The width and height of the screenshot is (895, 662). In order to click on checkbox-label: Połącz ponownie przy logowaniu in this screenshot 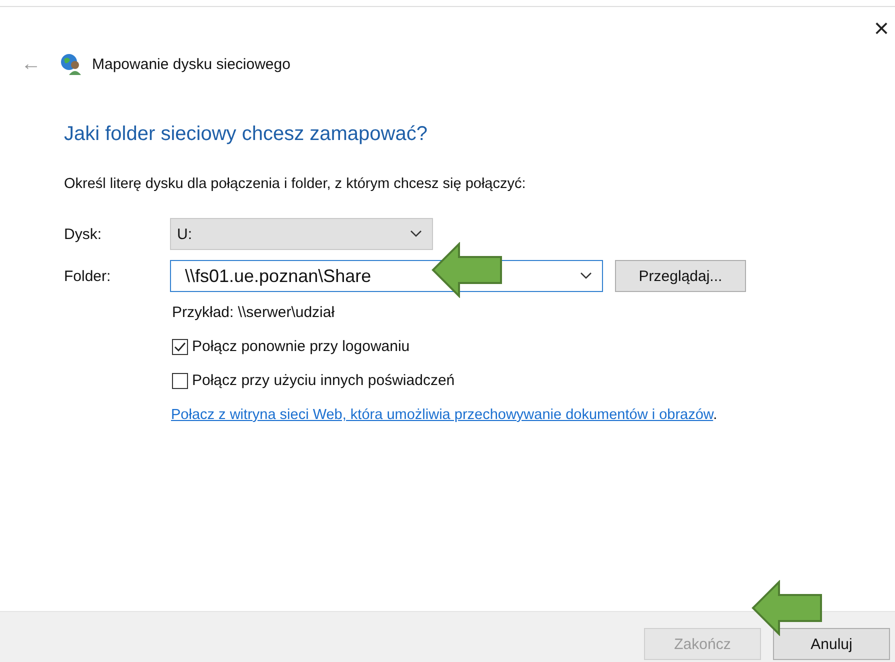, I will do `click(301, 346)`.